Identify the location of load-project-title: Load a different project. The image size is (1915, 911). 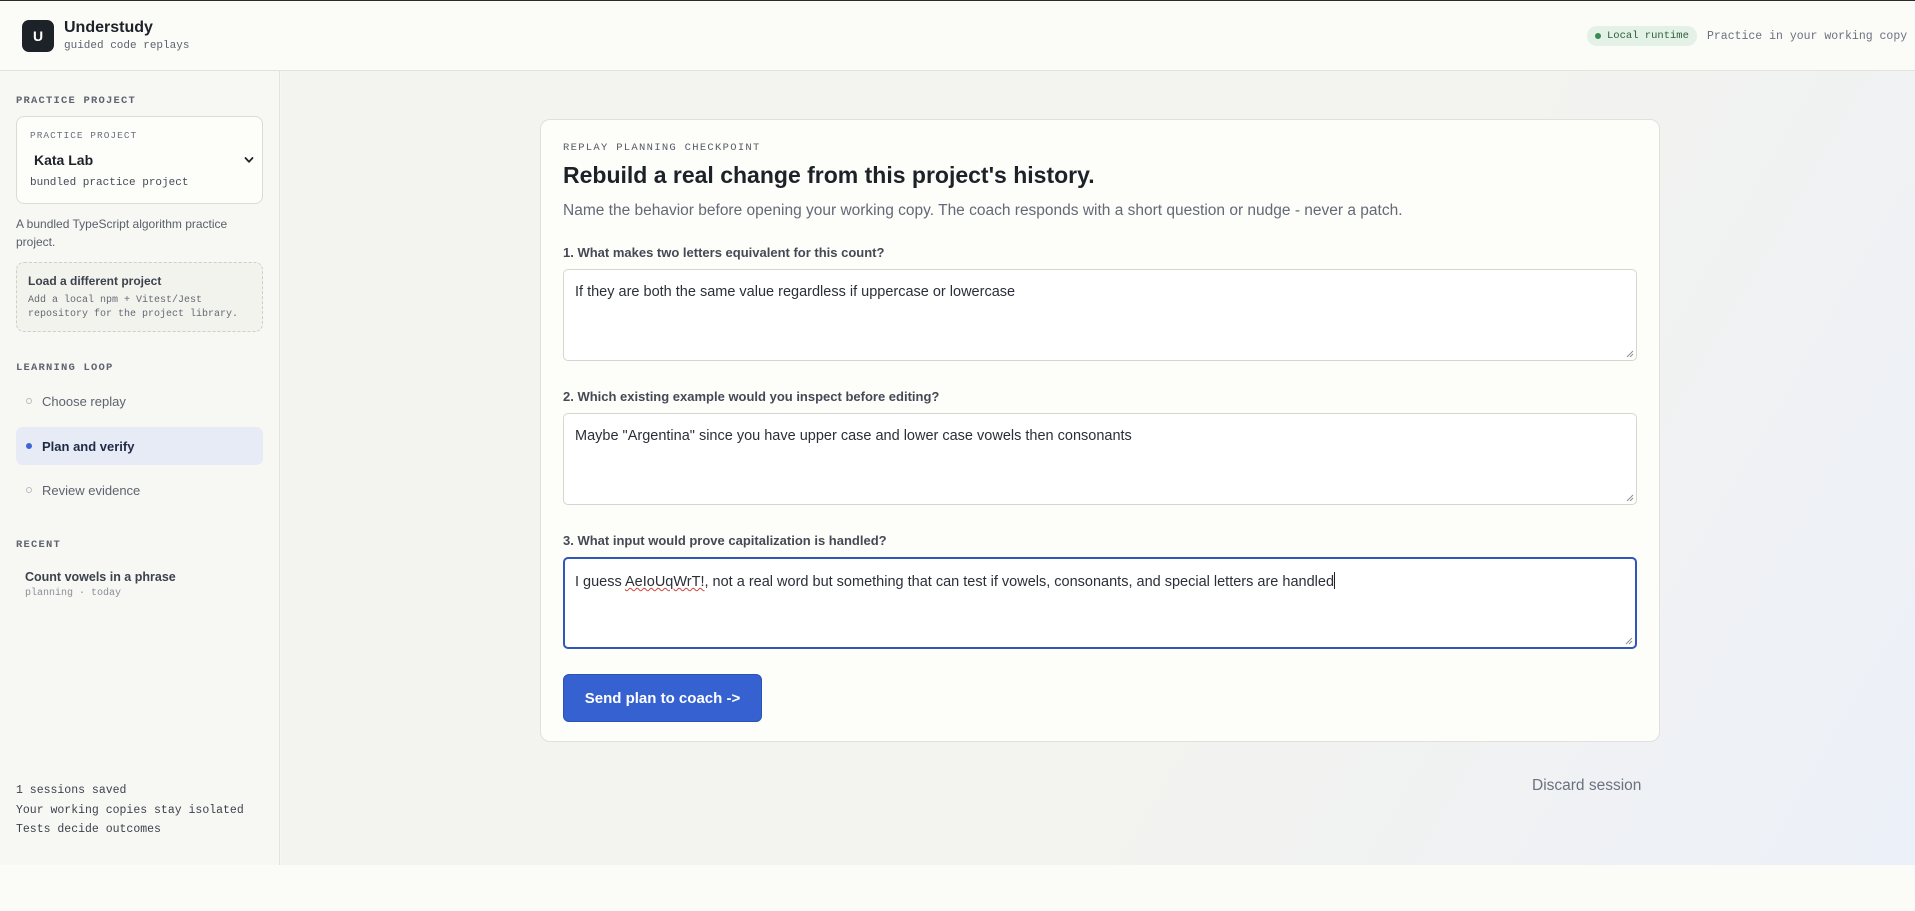
(95, 281).